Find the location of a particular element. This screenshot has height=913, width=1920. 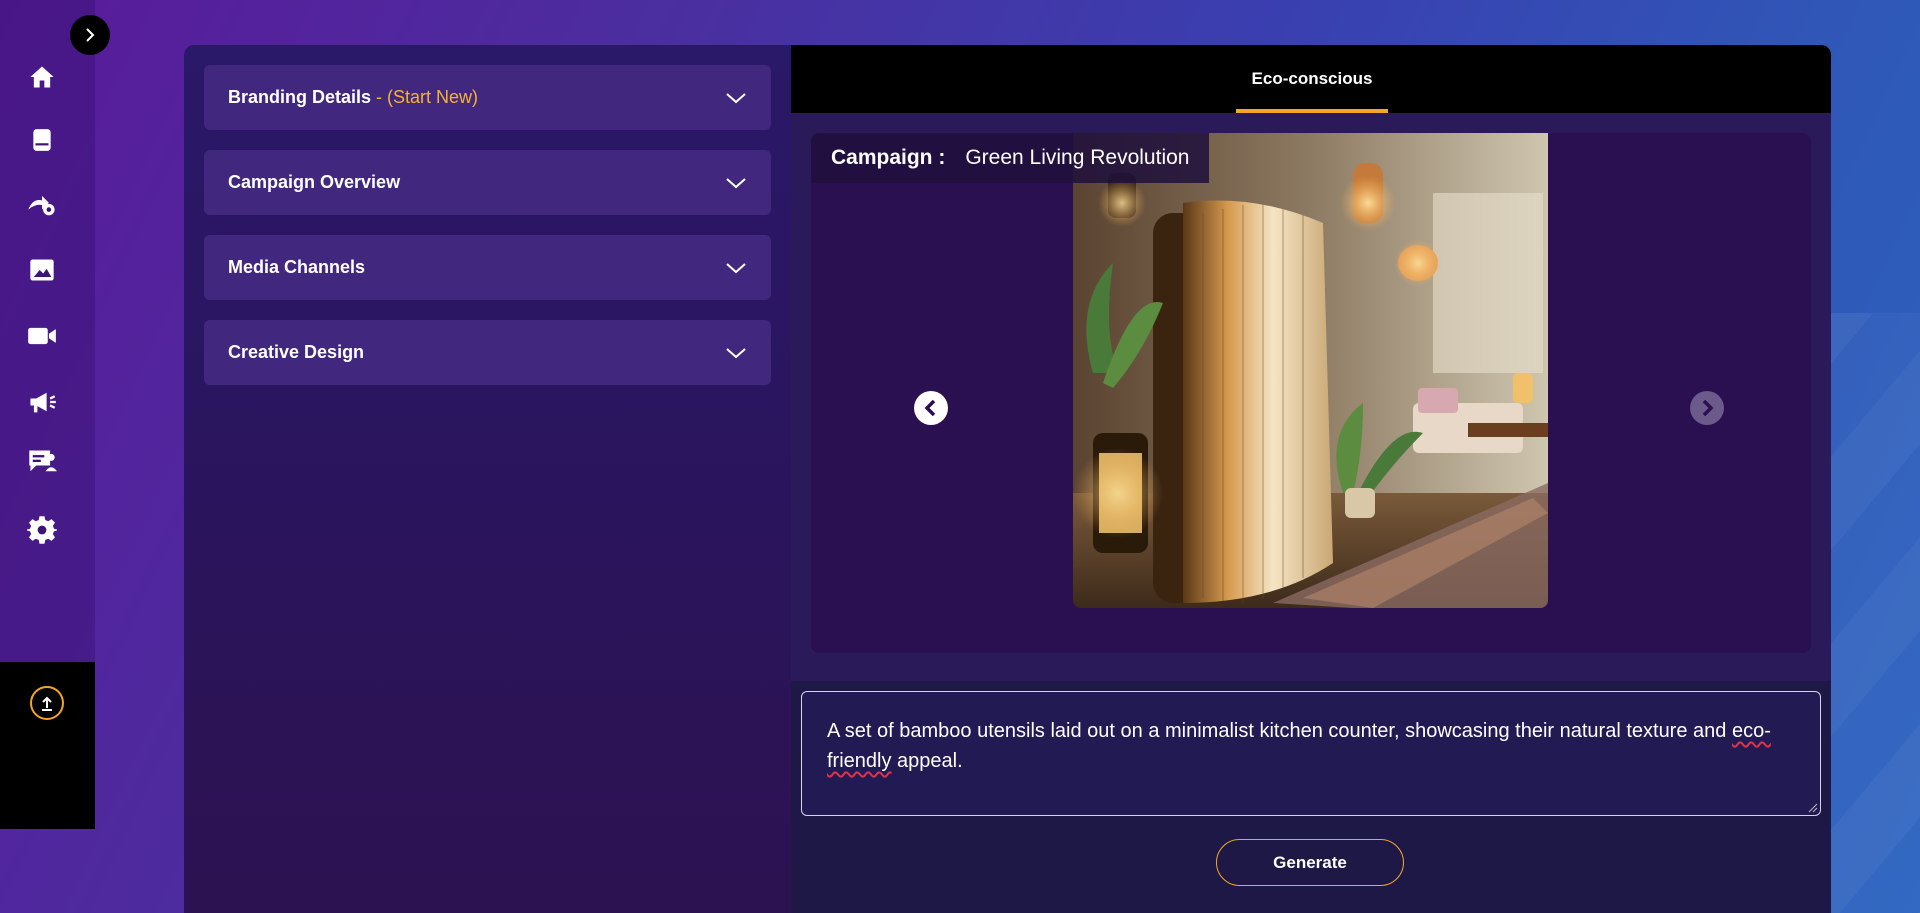

sidebar-footer is located at coordinates (47, 745).